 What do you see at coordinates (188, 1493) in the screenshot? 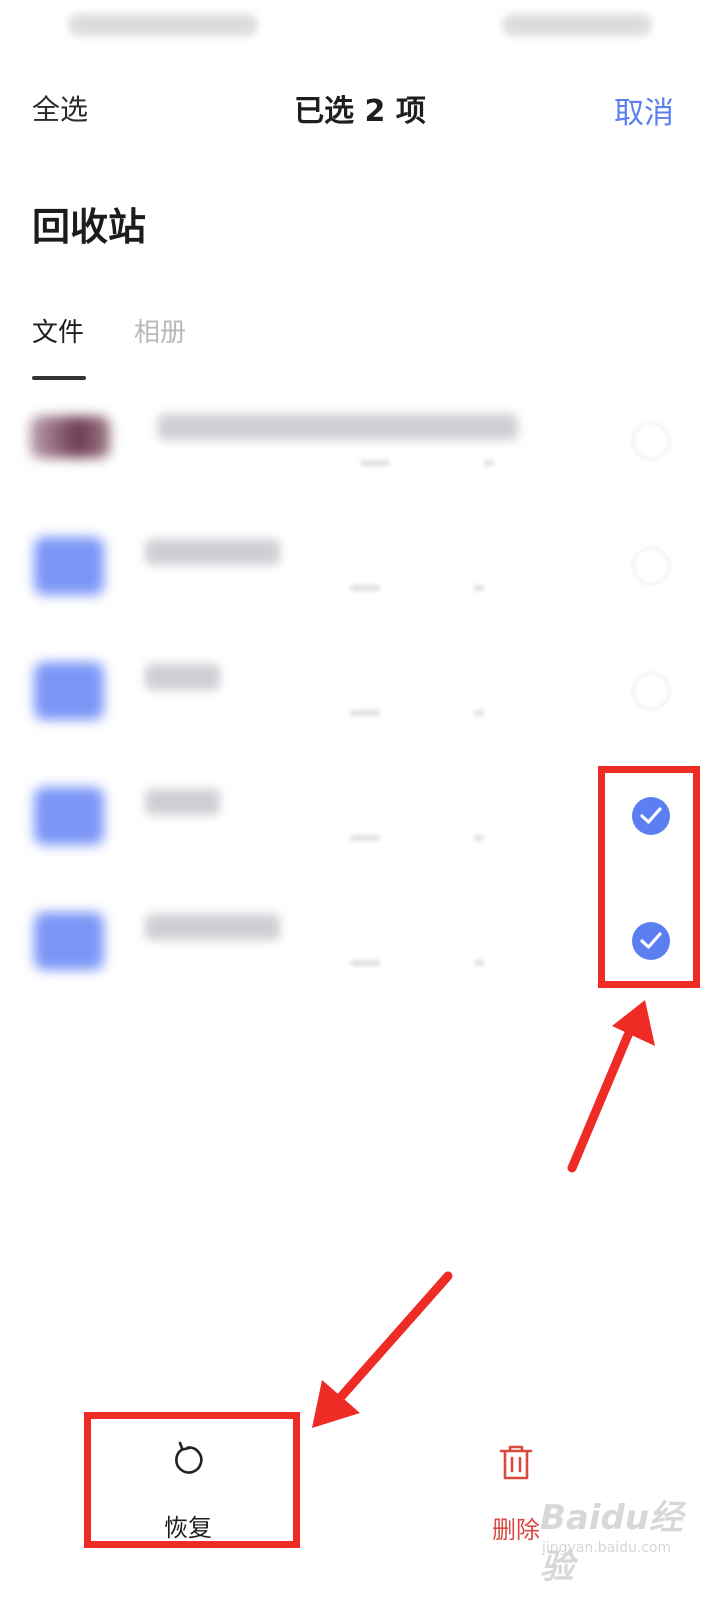
I see `restore-button: 恢复` at bounding box center [188, 1493].